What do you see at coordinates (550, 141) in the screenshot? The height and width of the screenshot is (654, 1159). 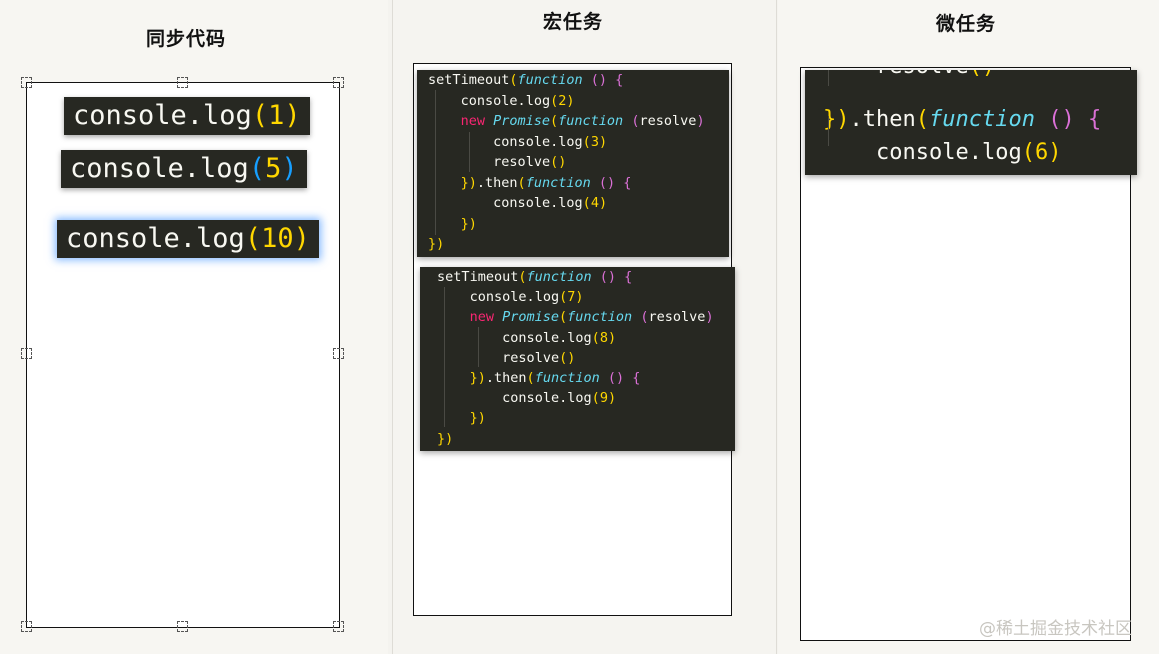 I see `code-line: console.log(3)` at bounding box center [550, 141].